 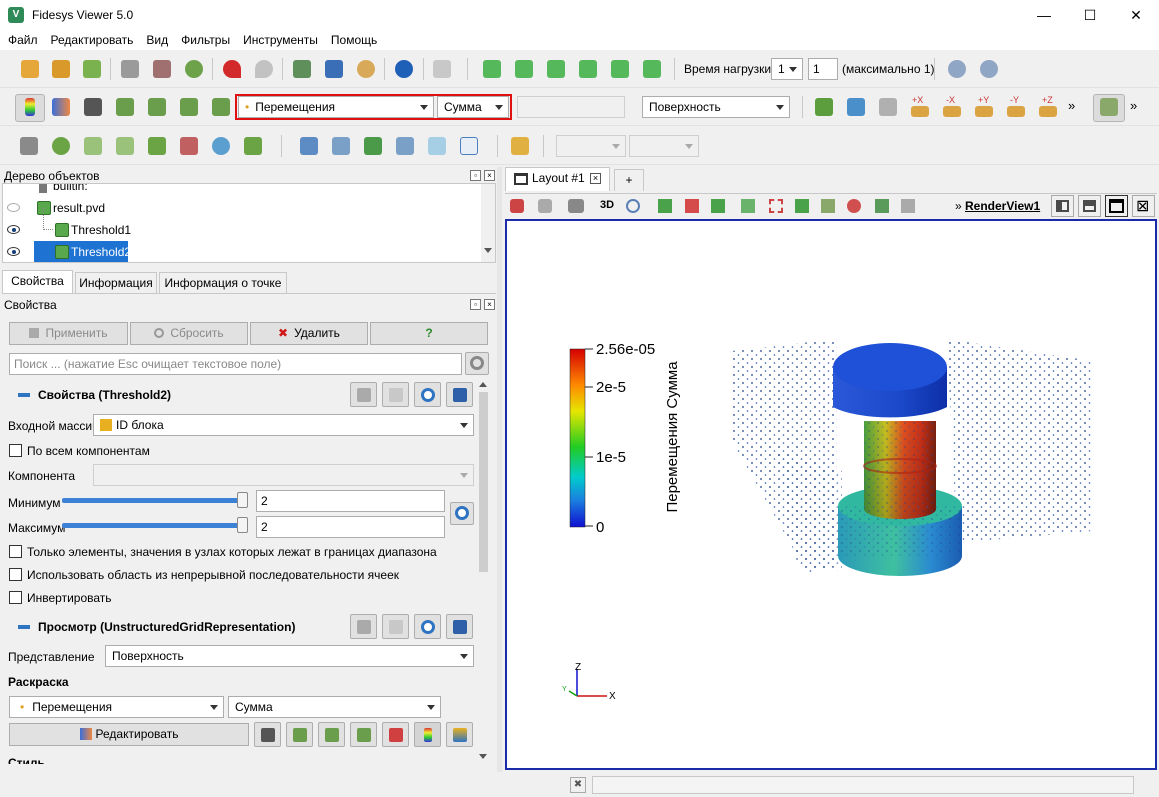 What do you see at coordinates (189, 146) in the screenshot?
I see `extract-subset-button` at bounding box center [189, 146].